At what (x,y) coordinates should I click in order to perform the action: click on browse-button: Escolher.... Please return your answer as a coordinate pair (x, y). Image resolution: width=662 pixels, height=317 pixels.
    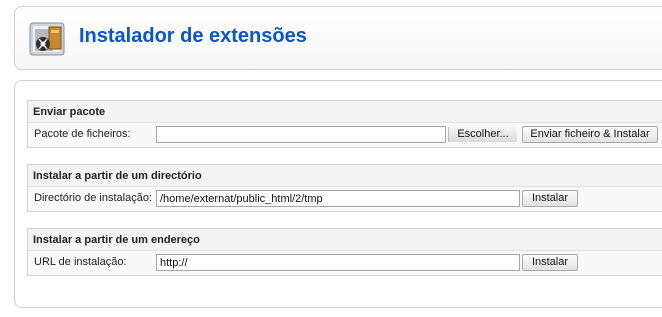
    Looking at the image, I should click on (482, 134).